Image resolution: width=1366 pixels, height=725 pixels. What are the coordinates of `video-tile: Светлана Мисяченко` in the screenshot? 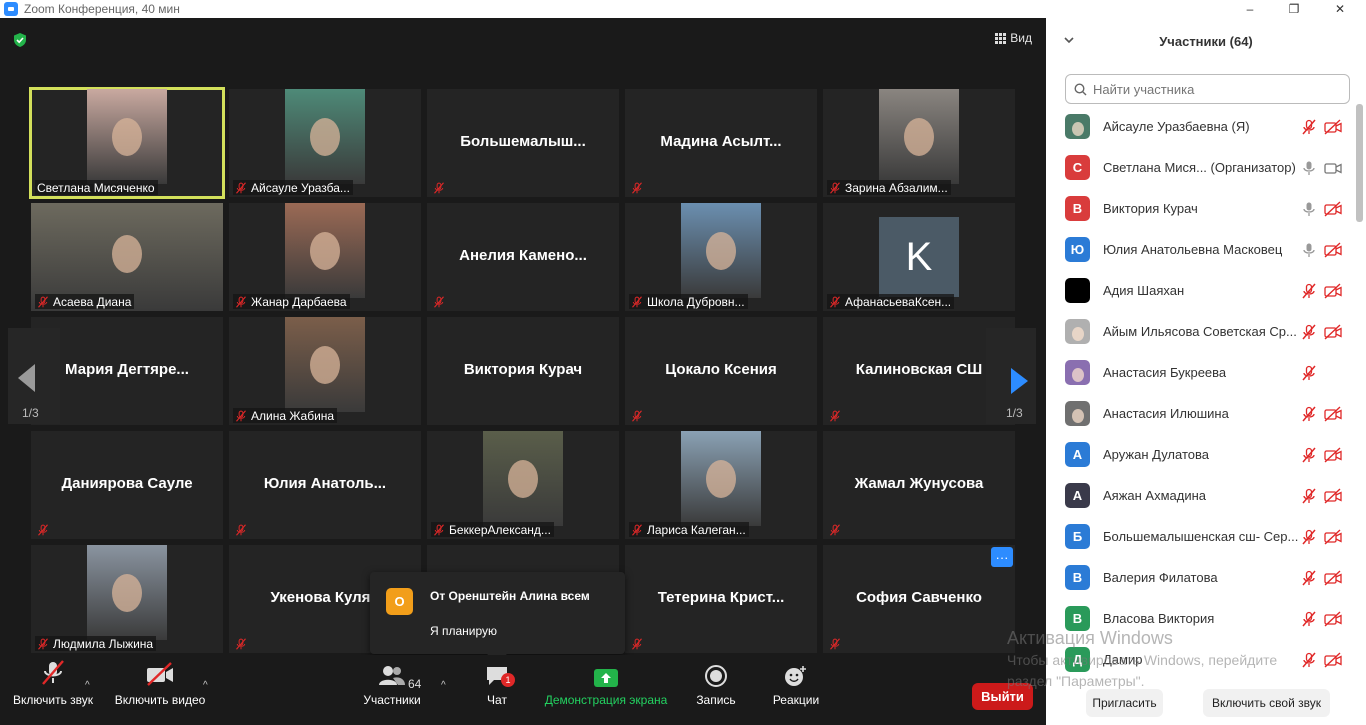 It's located at (127, 143).